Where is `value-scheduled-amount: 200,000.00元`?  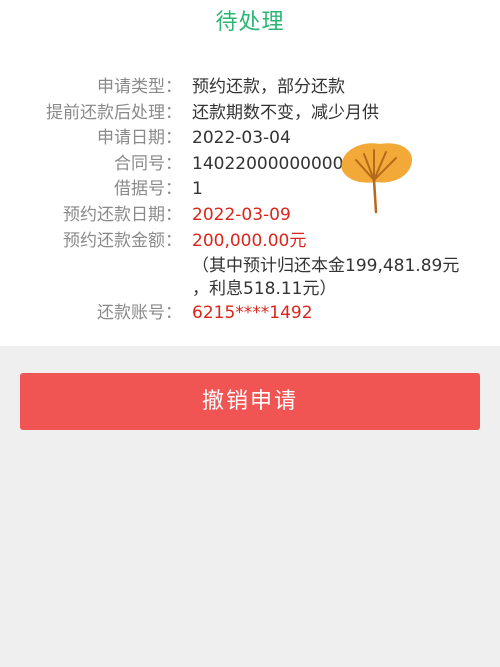 value-scheduled-amount: 200,000.00元 is located at coordinates (249, 241).